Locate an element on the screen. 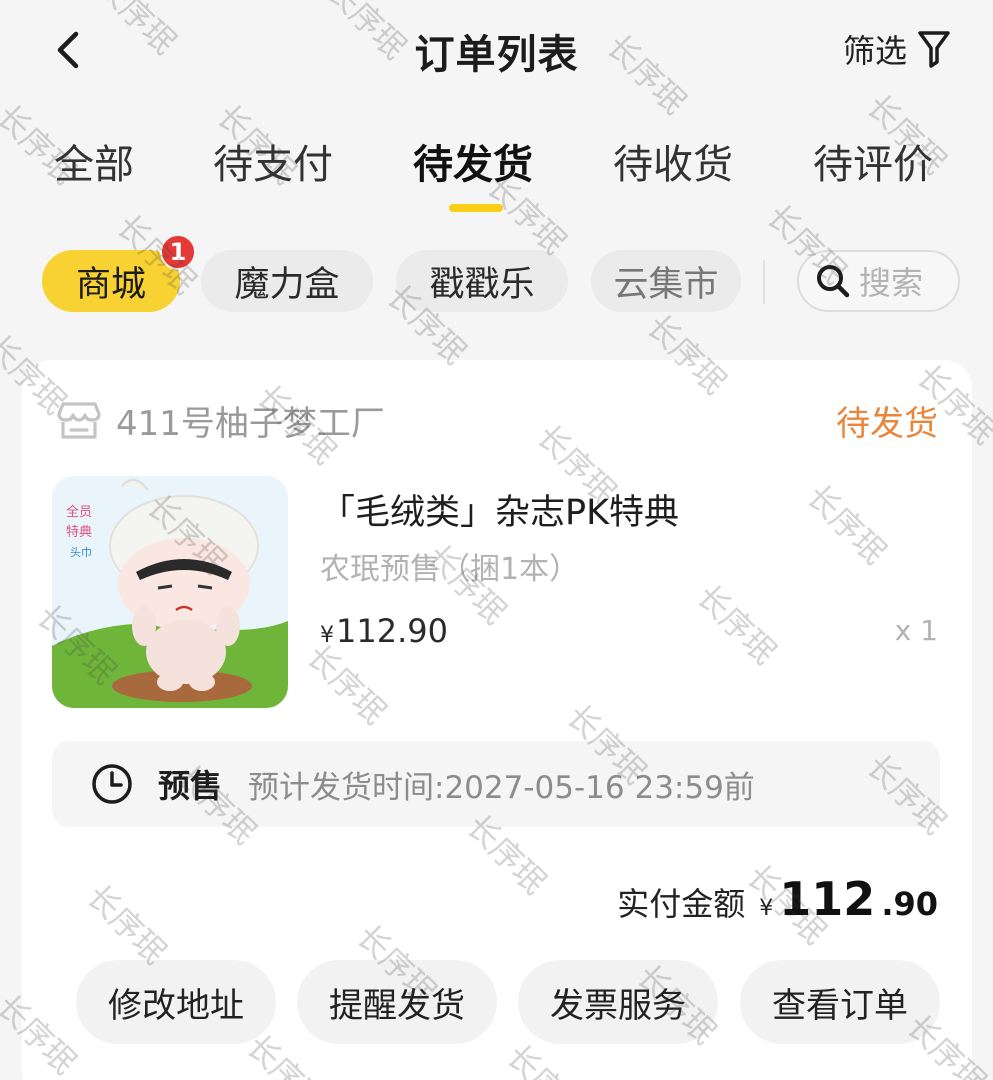  total-paid: 实付金额 ¥ 112.90 is located at coordinates (777, 899).